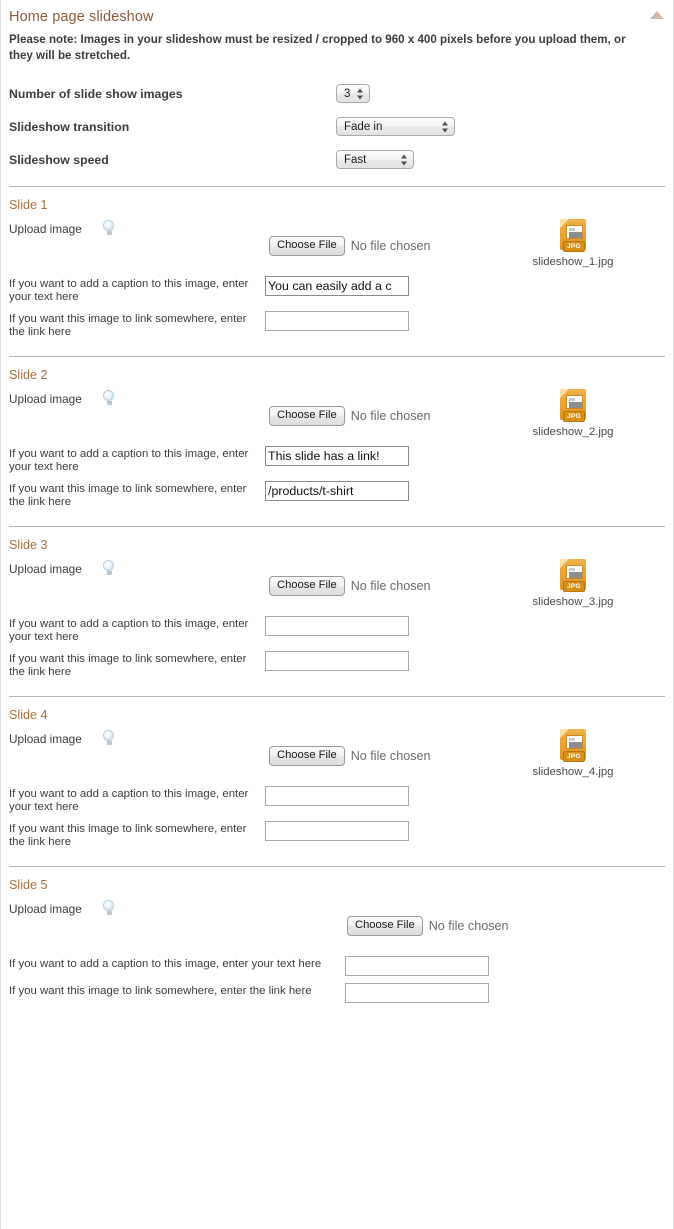 This screenshot has height=1229, width=674. Describe the element at coordinates (28, 715) in the screenshot. I see `slide-title: Slide 4` at that location.